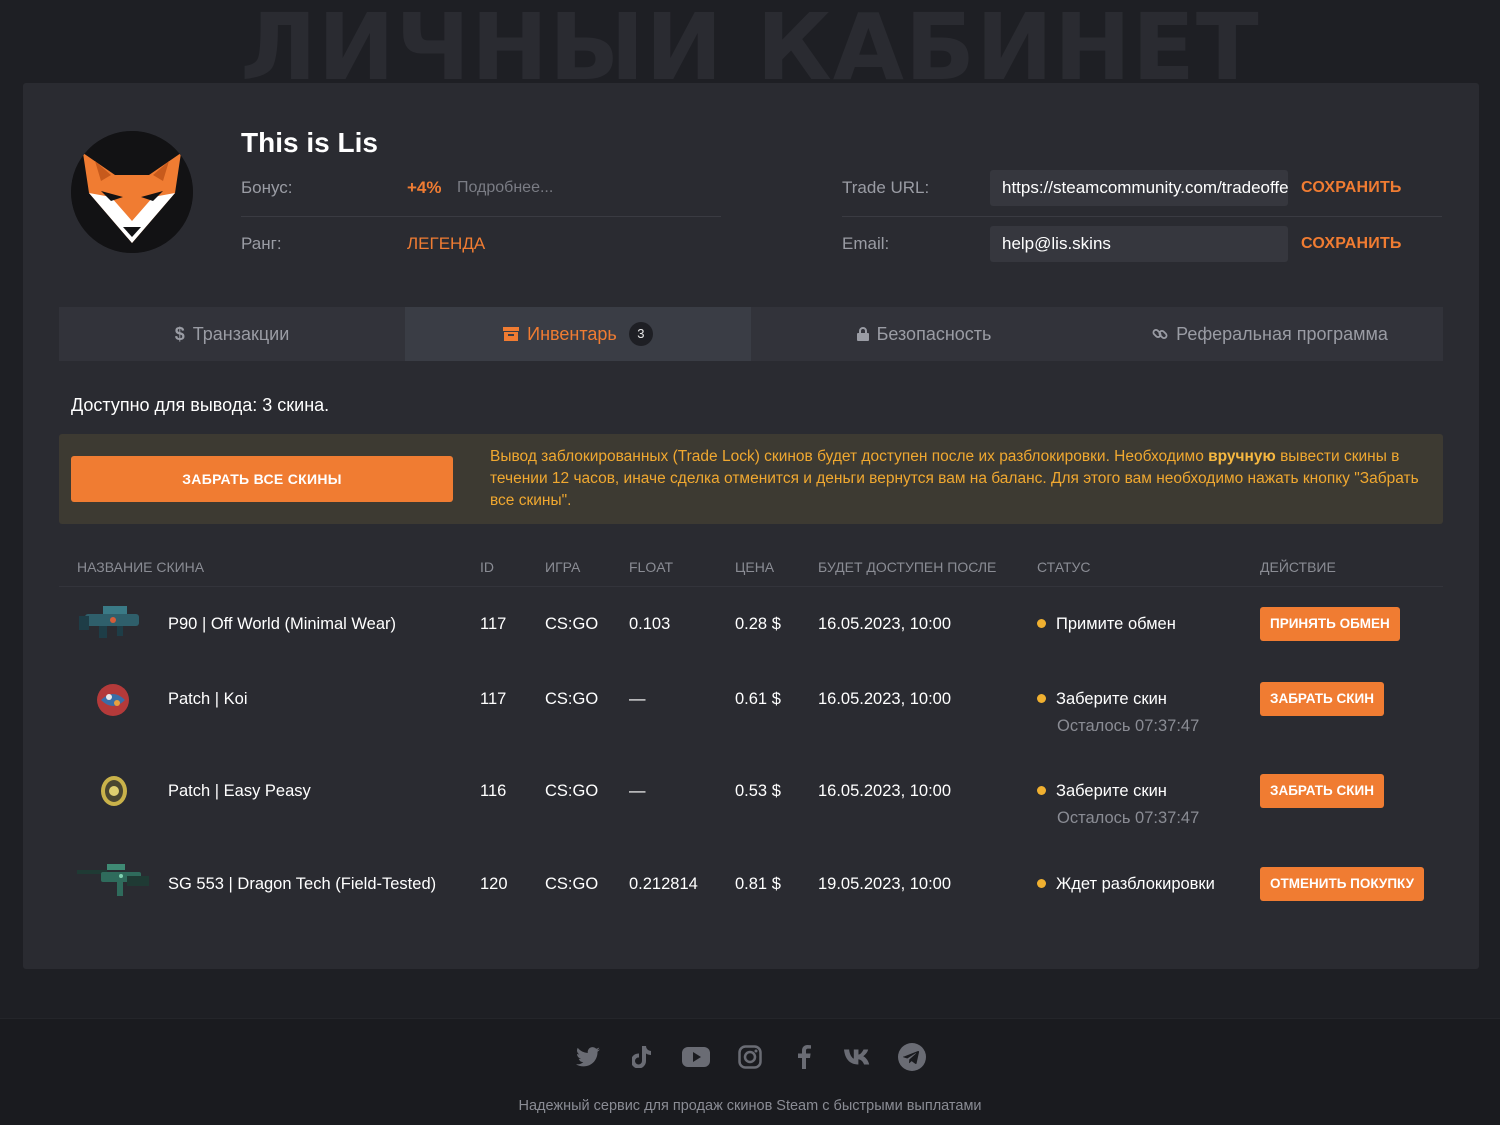 This screenshot has width=1500, height=1125. Describe the element at coordinates (651, 567) in the screenshot. I see `column-header: FLOAT` at that location.